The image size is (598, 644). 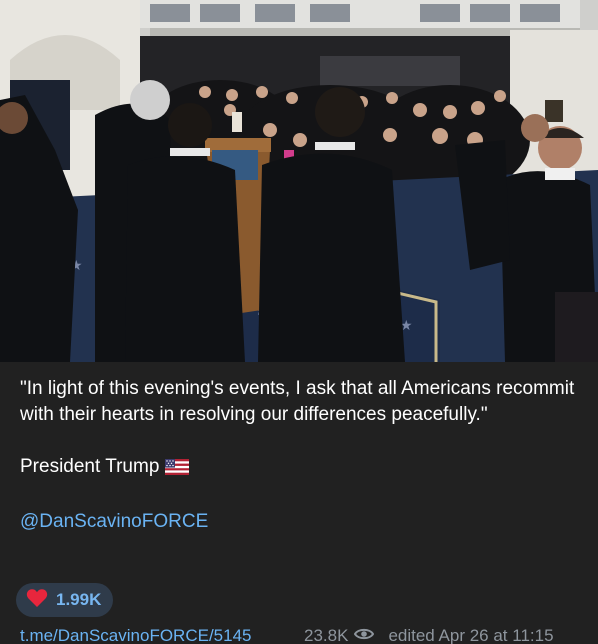 I want to click on post-permalink: t.me/DanScavinoFORCE/5145, so click(x=136, y=635).